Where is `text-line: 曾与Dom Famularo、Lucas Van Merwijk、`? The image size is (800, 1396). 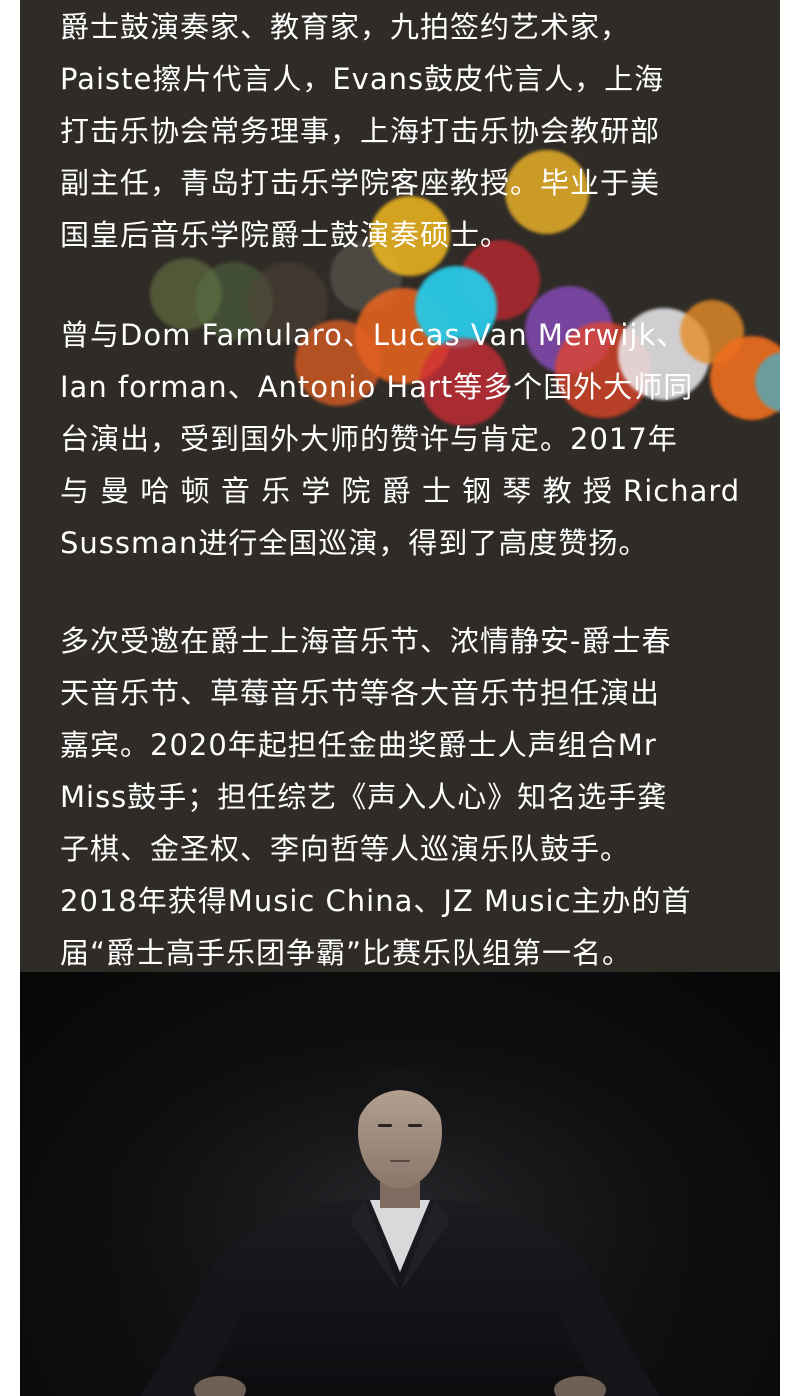 text-line: 曾与Dom Famularo、Lucas Van Merwijk、 is located at coordinates (373, 335).